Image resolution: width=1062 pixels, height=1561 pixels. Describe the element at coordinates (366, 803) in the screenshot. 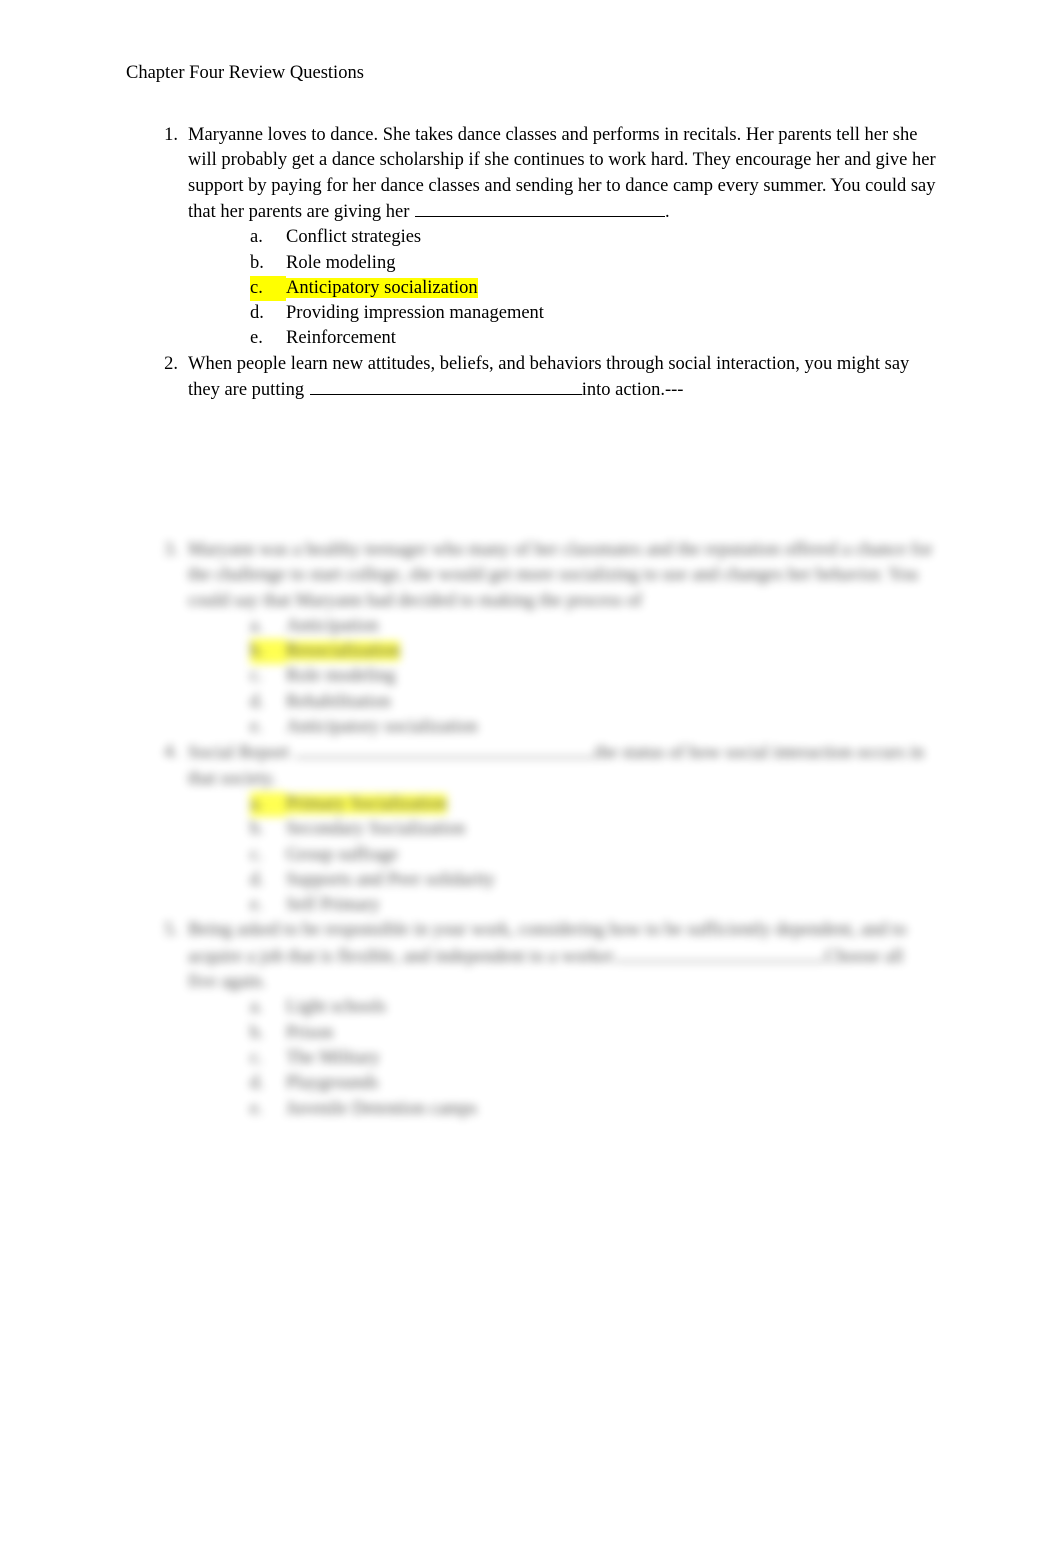

I see `obscured-option-4a-label: Primary Socialization` at that location.